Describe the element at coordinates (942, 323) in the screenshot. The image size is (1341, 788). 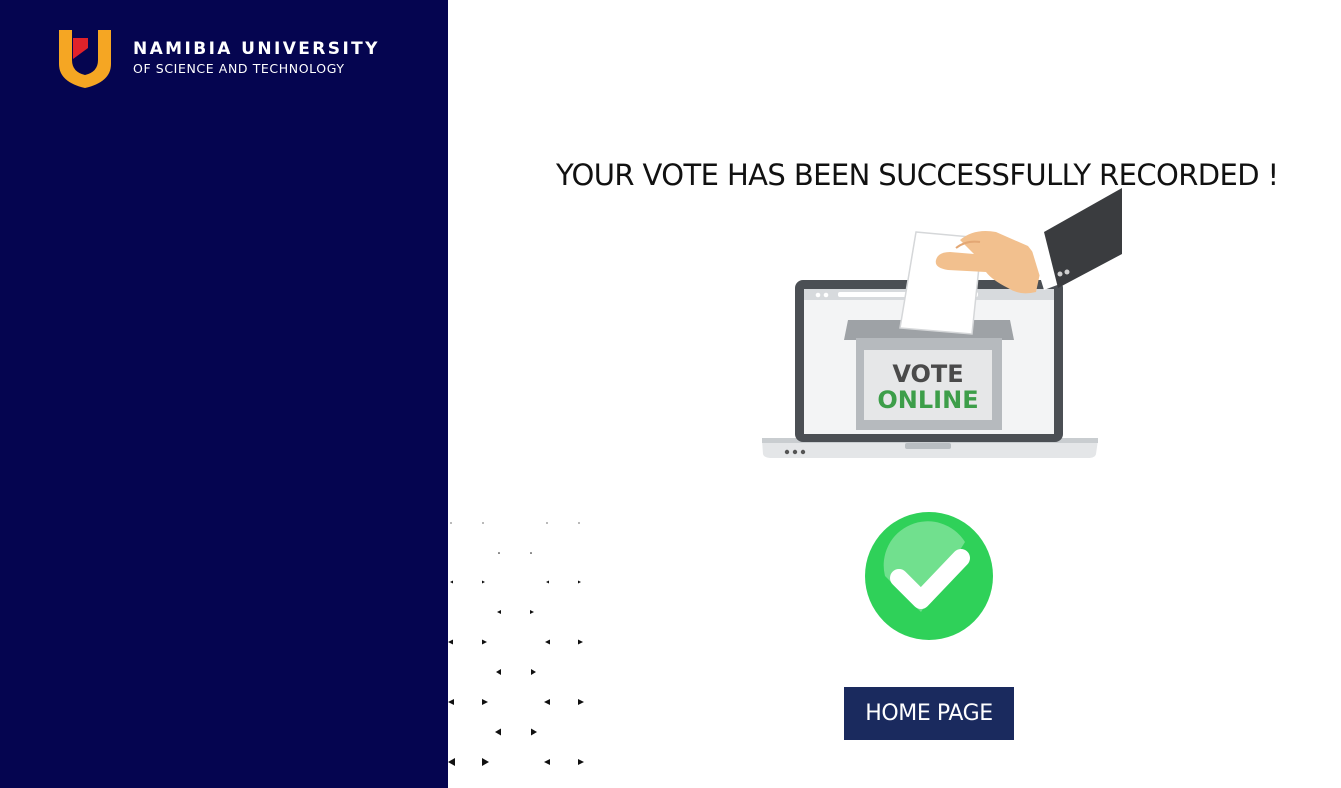
I see `vote-online-illustration: VOTE ONLINE` at that location.